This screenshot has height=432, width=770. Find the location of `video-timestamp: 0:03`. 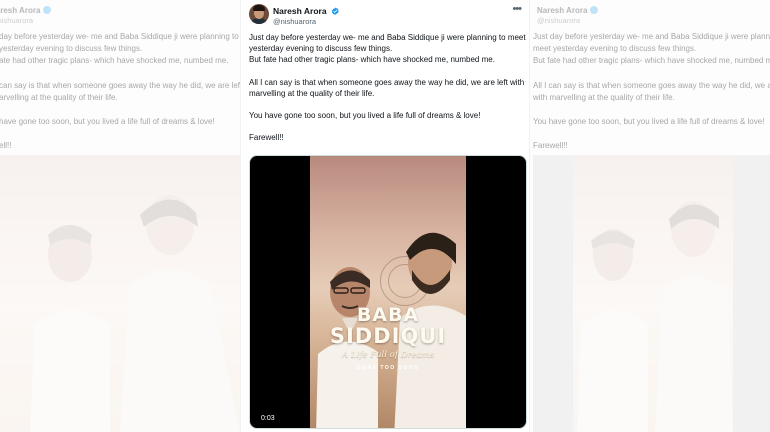

video-timestamp: 0:03 is located at coordinates (268, 418).